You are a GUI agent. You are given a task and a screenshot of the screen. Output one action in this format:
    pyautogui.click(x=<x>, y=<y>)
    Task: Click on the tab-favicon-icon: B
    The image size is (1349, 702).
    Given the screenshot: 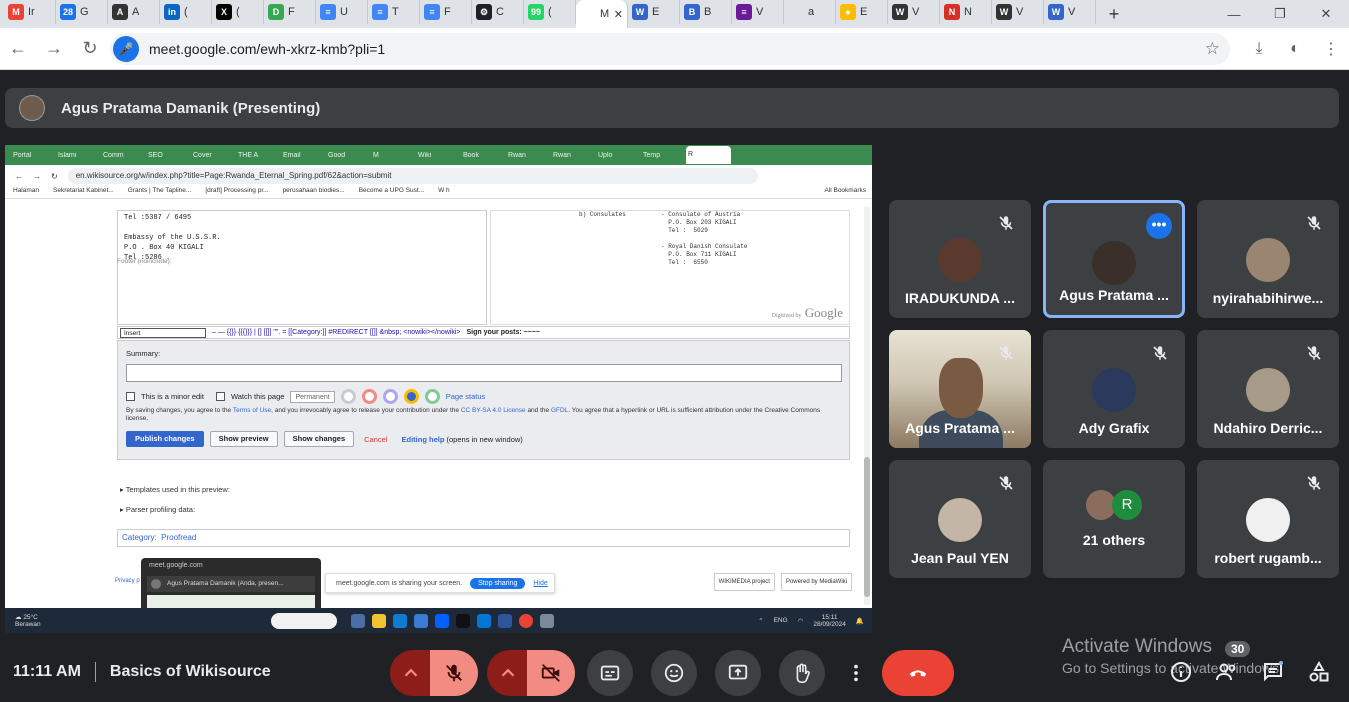 What is the action you would take?
    pyautogui.click(x=692, y=12)
    